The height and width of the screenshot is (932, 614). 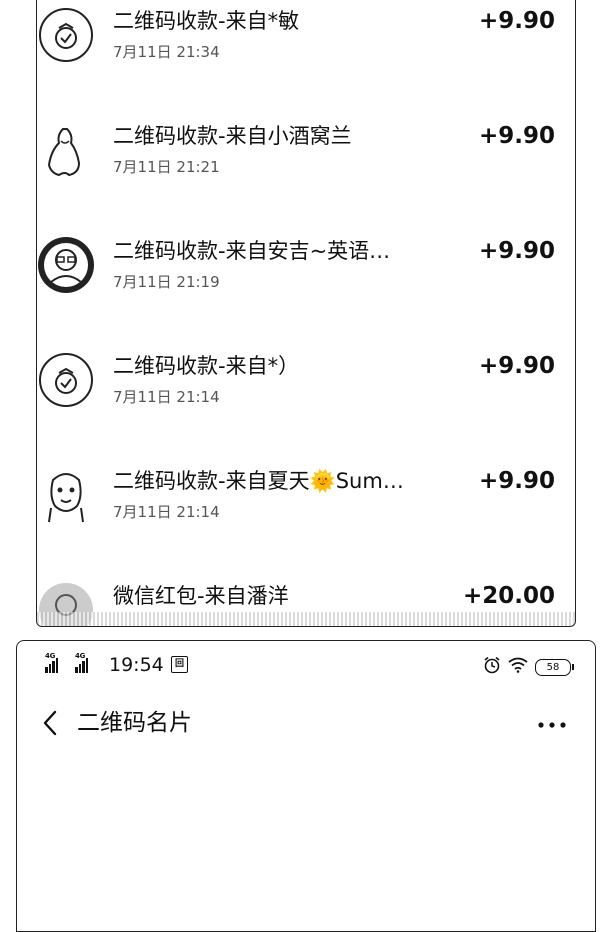 What do you see at coordinates (554, 667) in the screenshot?
I see `battery-icon: 58` at bounding box center [554, 667].